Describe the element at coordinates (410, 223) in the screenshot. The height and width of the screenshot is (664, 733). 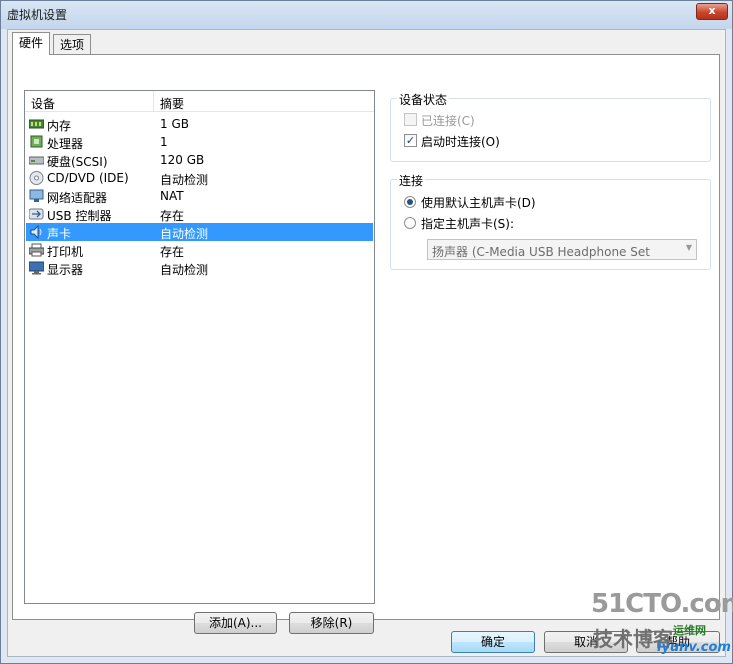
I see `specify-sound-card-radio` at that location.